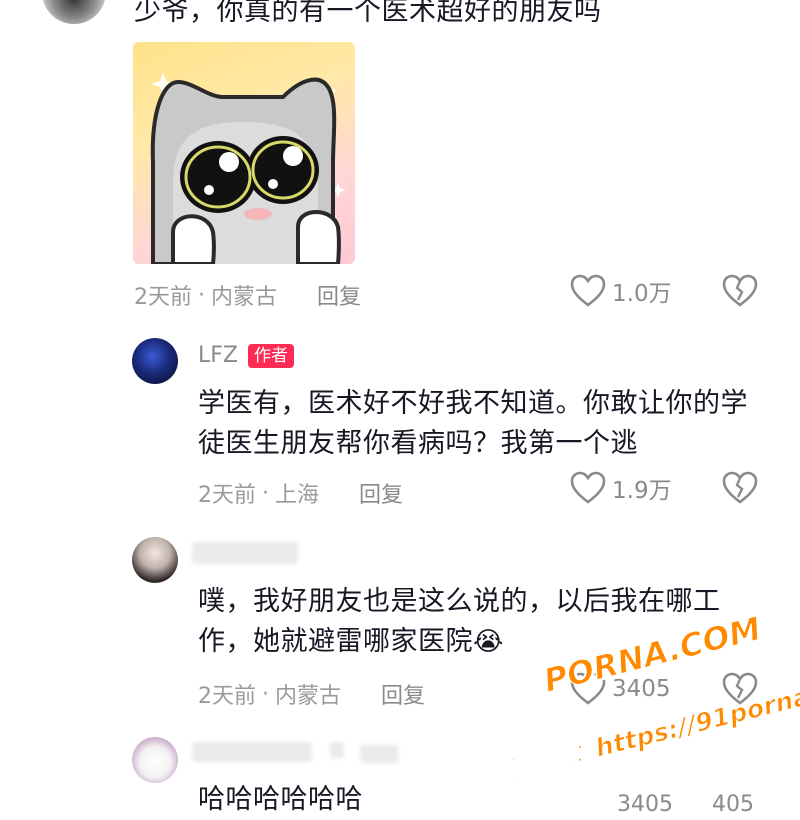 The width and height of the screenshot is (800, 820). Describe the element at coordinates (645, 804) in the screenshot. I see `like-count: 3405` at that location.